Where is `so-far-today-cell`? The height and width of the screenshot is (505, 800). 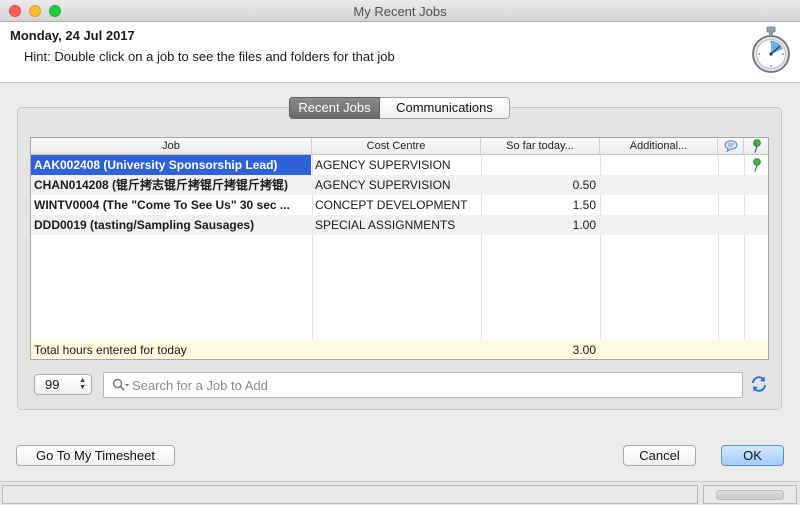 so-far-today-cell is located at coordinates (540, 165).